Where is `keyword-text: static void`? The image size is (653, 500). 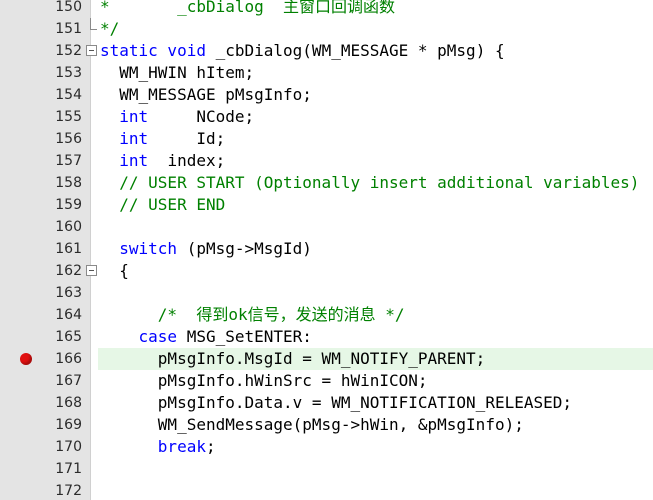
keyword-text: static void is located at coordinates (153, 50).